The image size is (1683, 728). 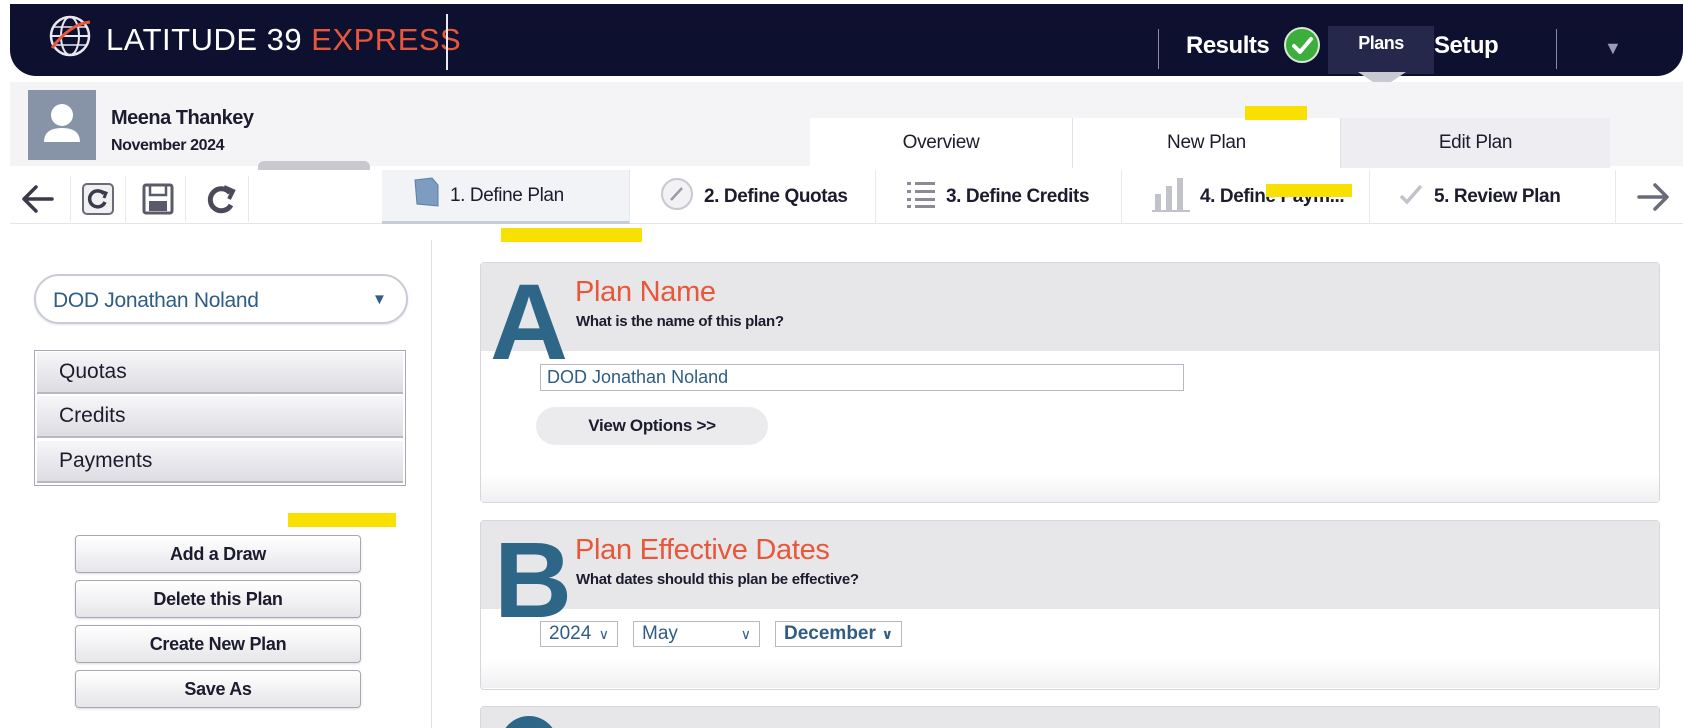 I want to click on next-arrow-icon, so click(x=1653, y=197).